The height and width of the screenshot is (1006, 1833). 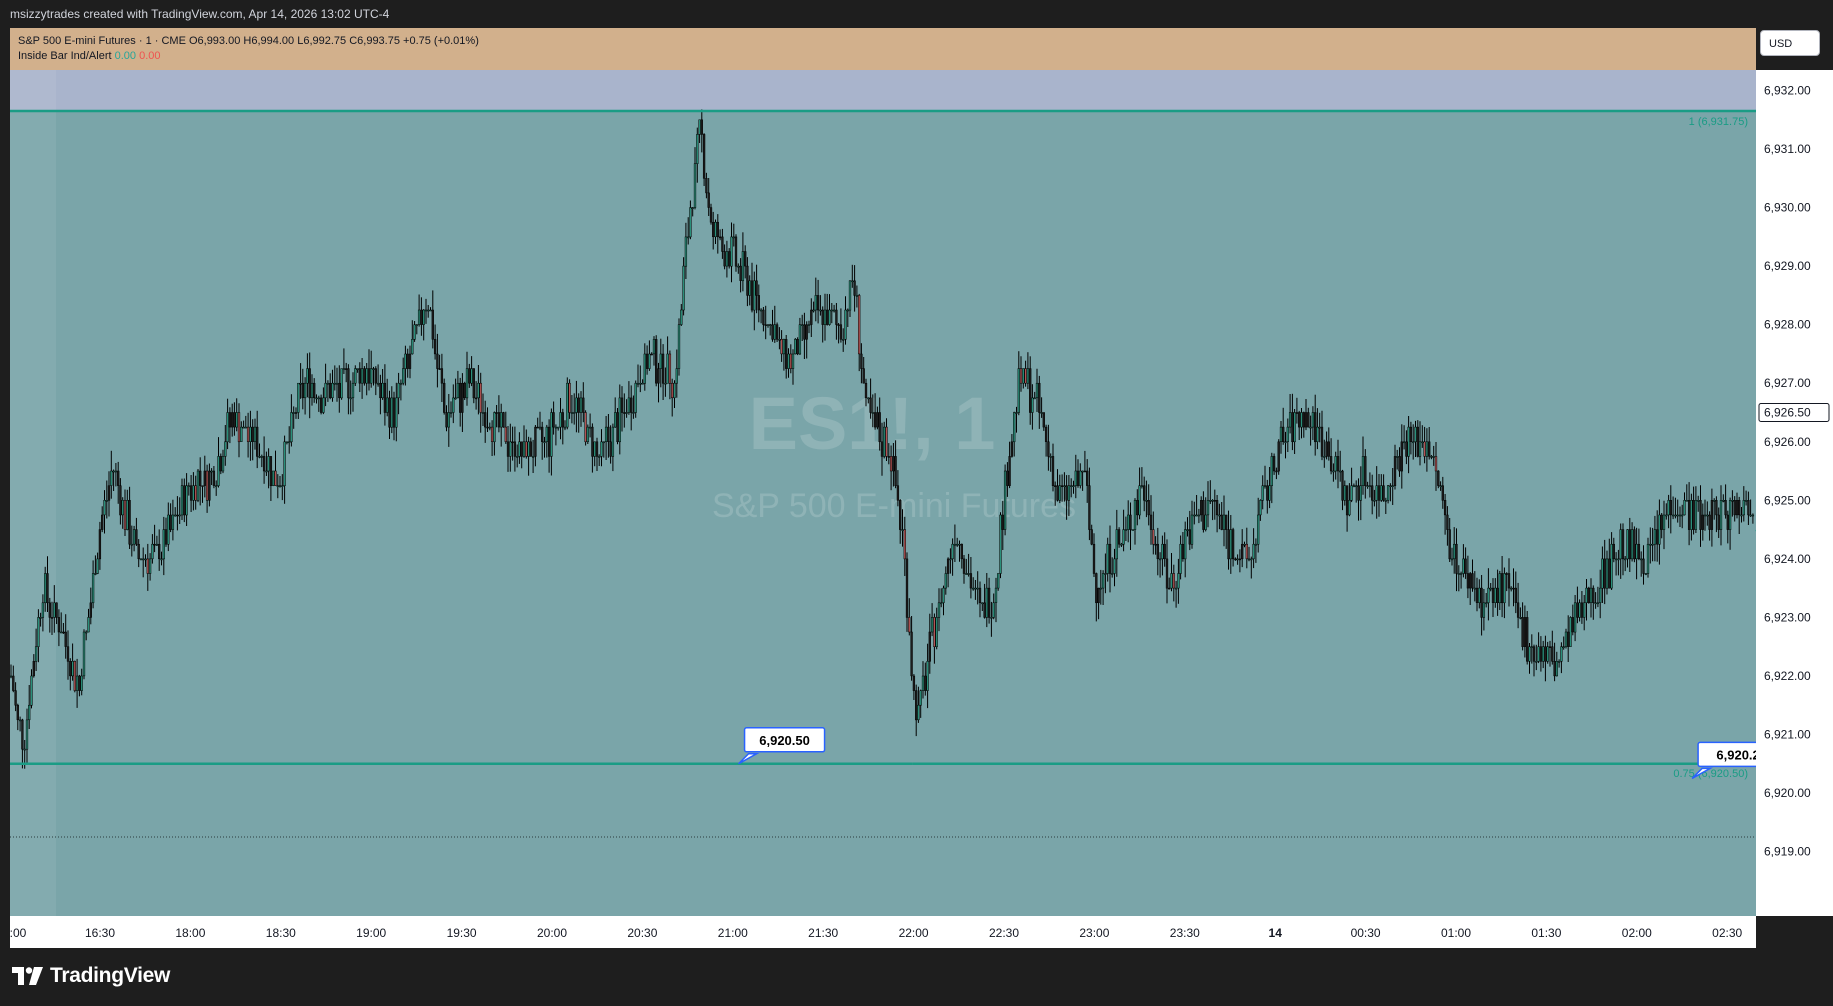 What do you see at coordinates (91, 976) in the screenshot?
I see `tradingview-logo: TradingView` at bounding box center [91, 976].